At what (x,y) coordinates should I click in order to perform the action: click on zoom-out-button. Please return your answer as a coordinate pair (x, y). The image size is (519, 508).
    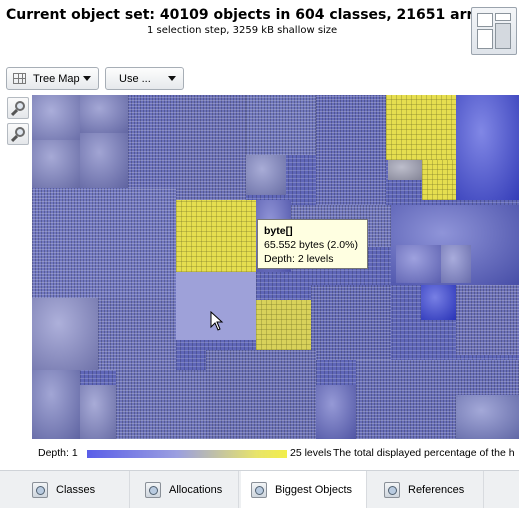
    Looking at the image, I should click on (18, 134).